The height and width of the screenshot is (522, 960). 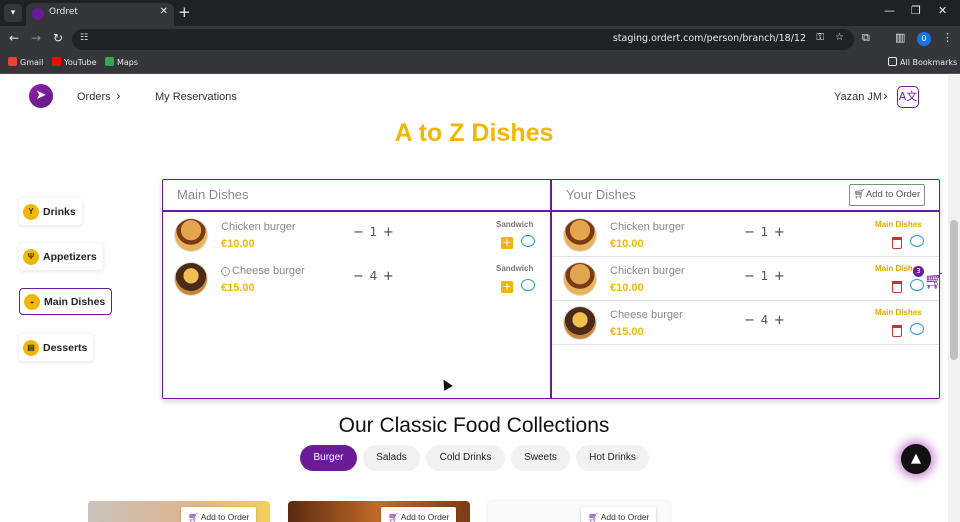 What do you see at coordinates (391, 458) in the screenshot?
I see `tab-salads: Salads` at bounding box center [391, 458].